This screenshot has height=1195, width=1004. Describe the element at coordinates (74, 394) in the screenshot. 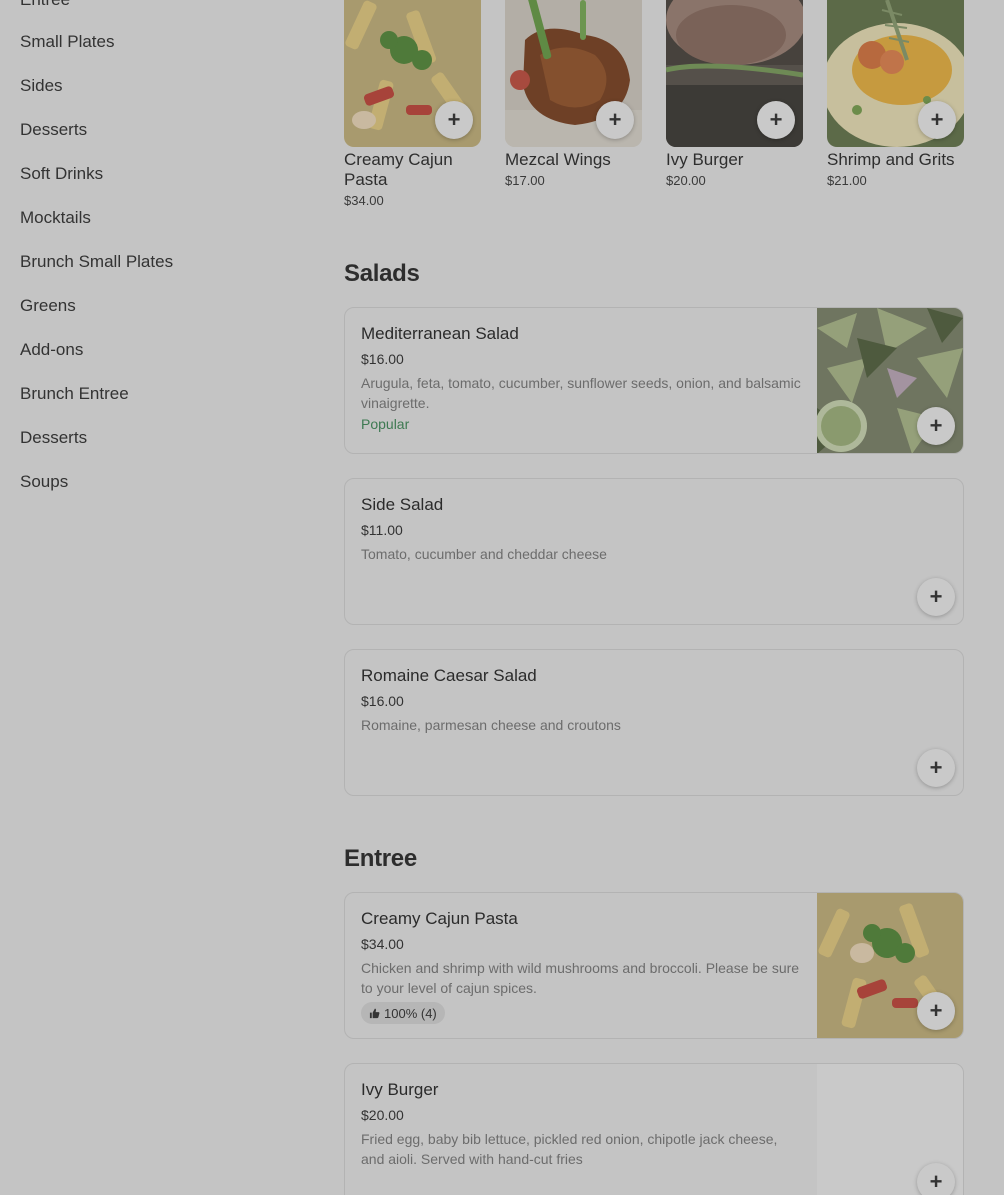

I see `sidebar-item-brunch-entree: Brunch Entree` at that location.